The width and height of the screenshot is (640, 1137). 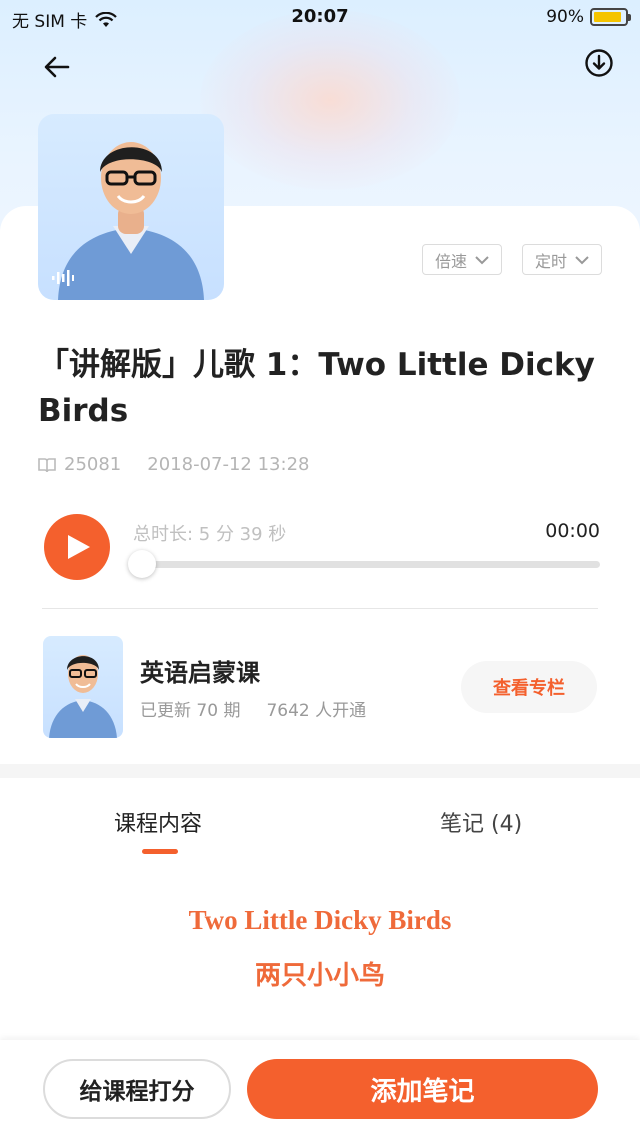 I want to click on column-subscribers: 7642 人开通, so click(x=316, y=711).